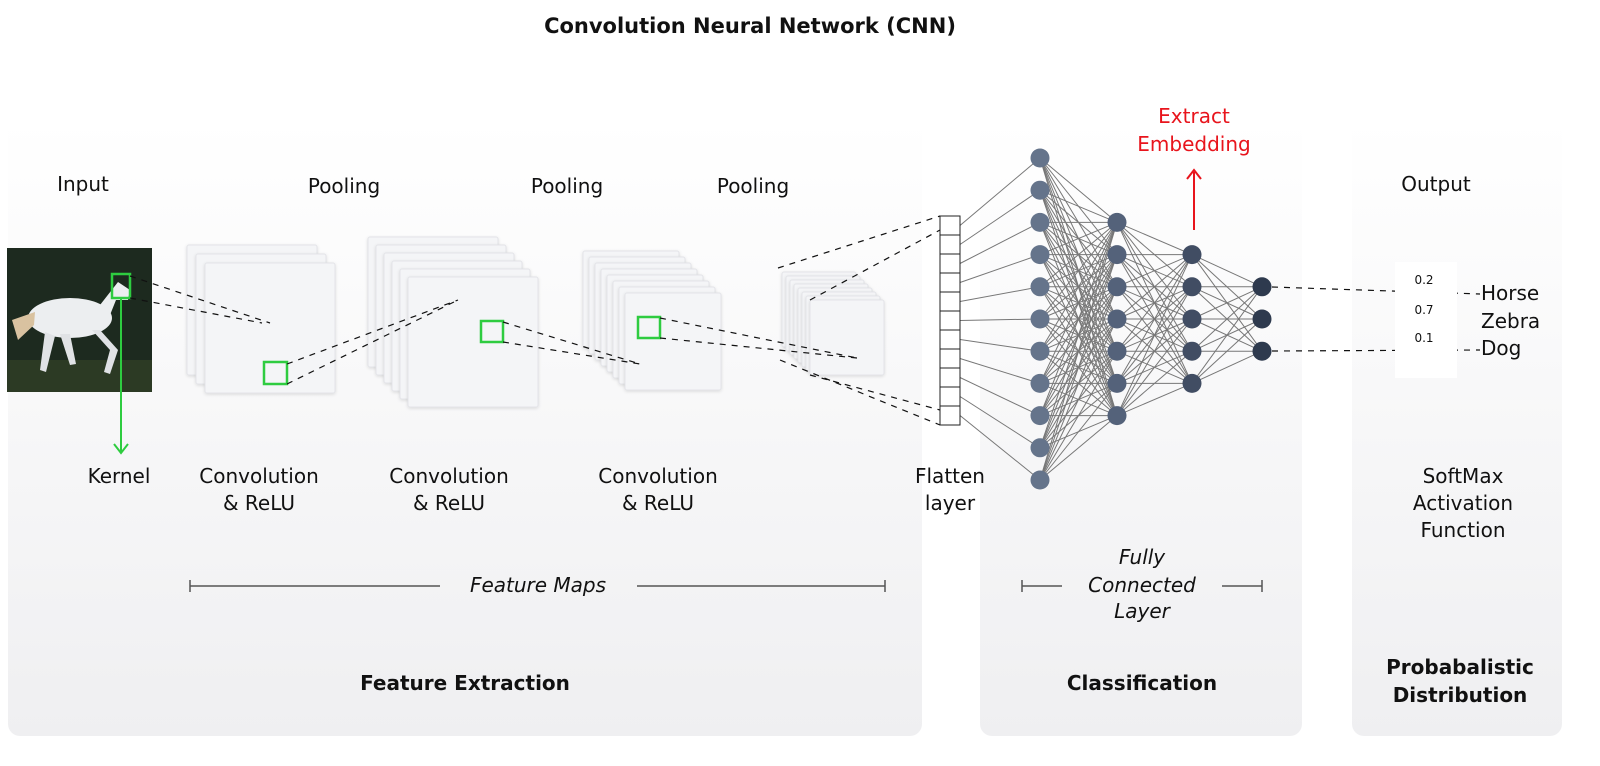 This screenshot has width=1600, height=766. What do you see at coordinates (658, 476) in the screenshot?
I see `conv-label-3a: Convolution` at bounding box center [658, 476].